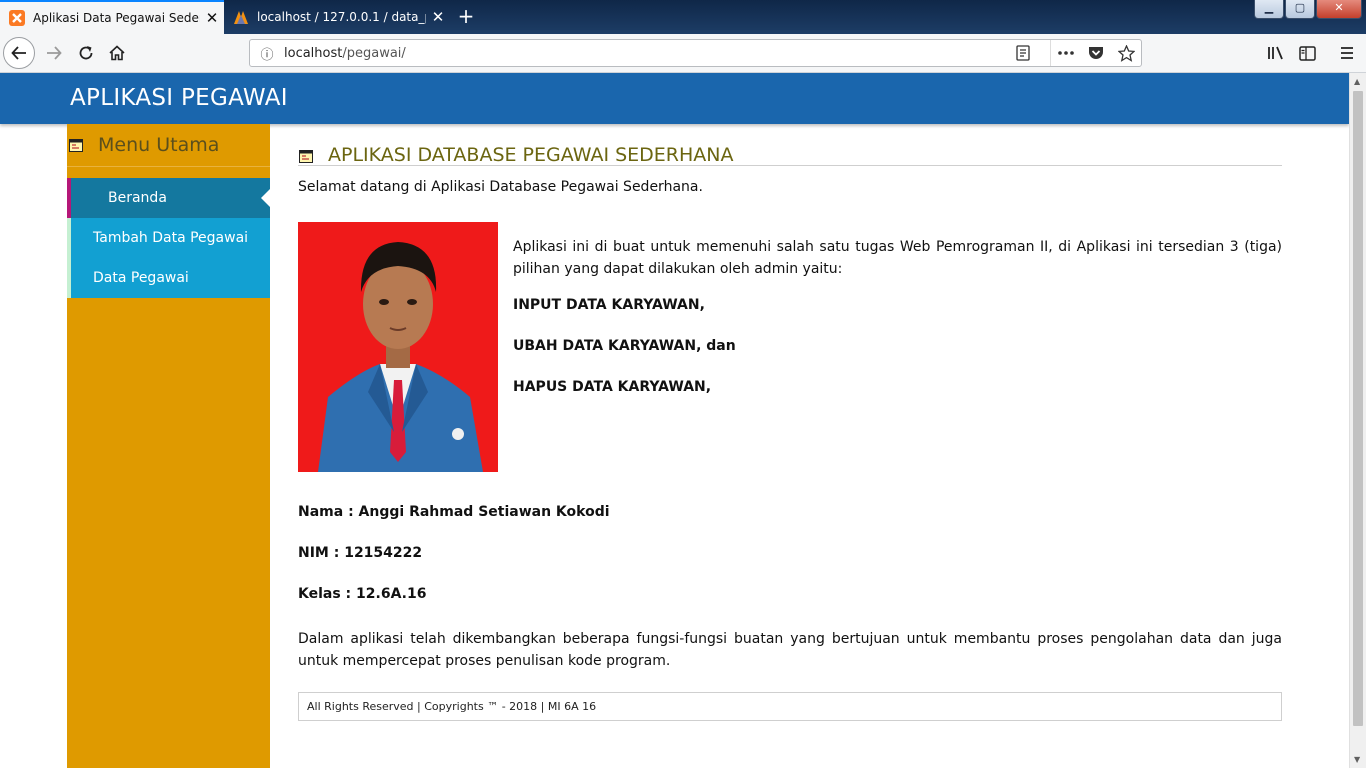  Describe the element at coordinates (1357, 759) in the screenshot. I see `scroll-down-icon: ▼` at that location.